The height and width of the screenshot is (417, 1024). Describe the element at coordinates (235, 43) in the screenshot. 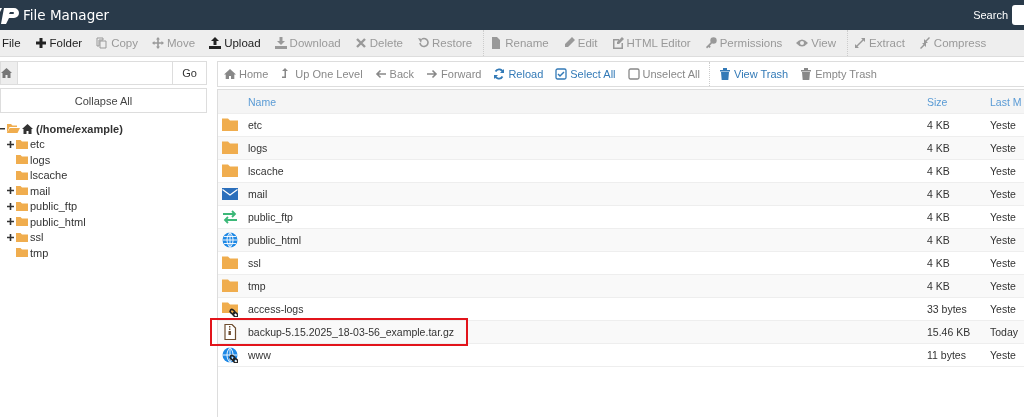

I see `toolbar-button: Upload` at that location.